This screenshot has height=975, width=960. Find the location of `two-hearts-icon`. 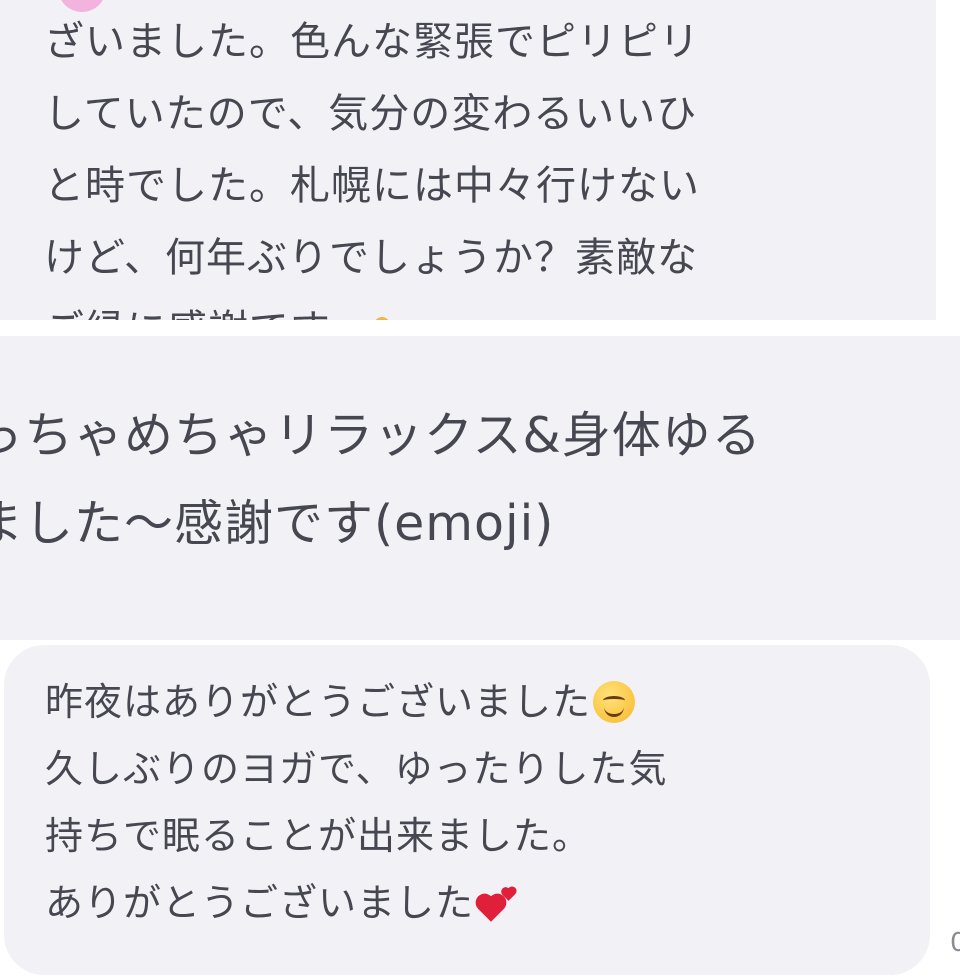

two-hearts-icon is located at coordinates (498, 904).